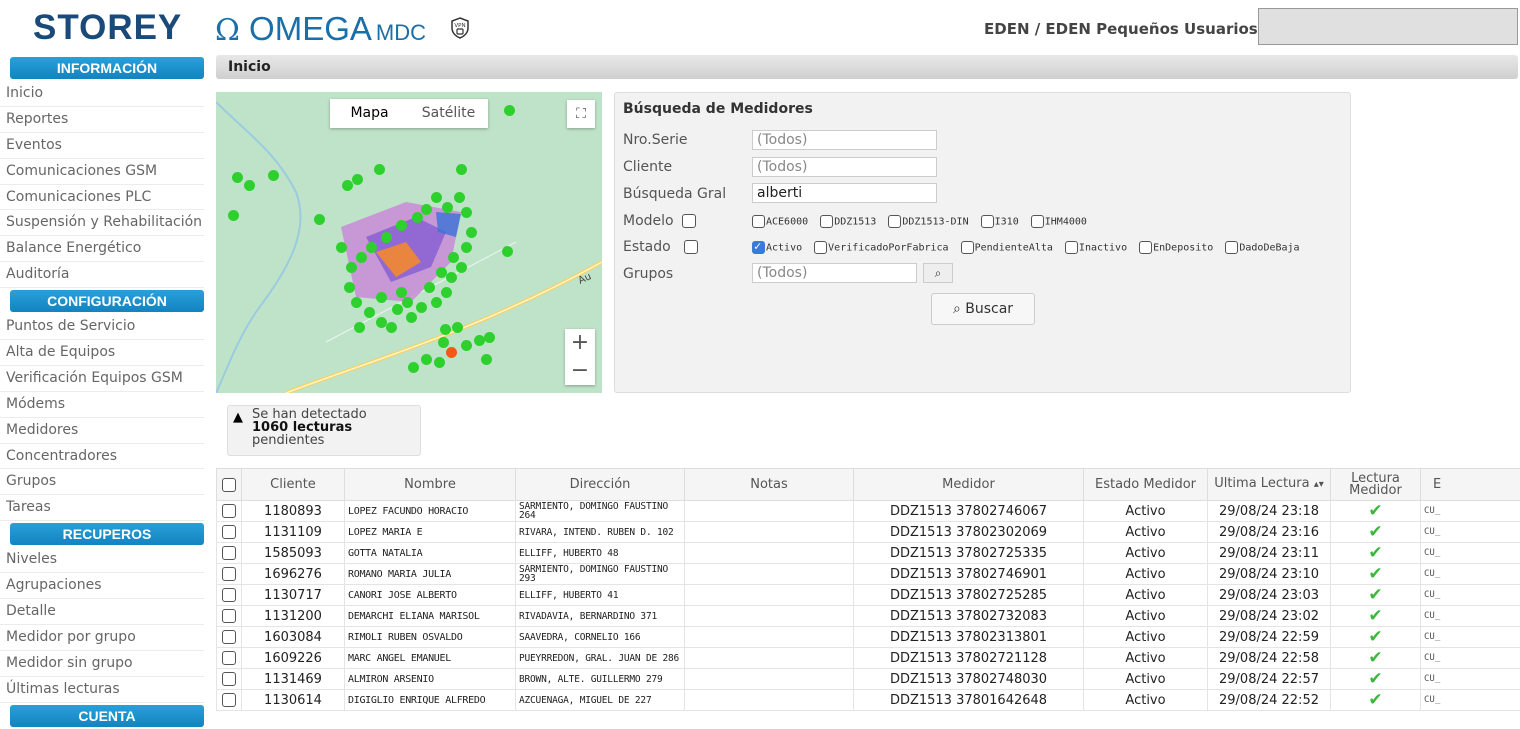 The width and height of the screenshot is (1520, 729). Describe the element at coordinates (969, 595) in the screenshot. I see `cell-medidor: DDZ1513 37802725285` at that location.